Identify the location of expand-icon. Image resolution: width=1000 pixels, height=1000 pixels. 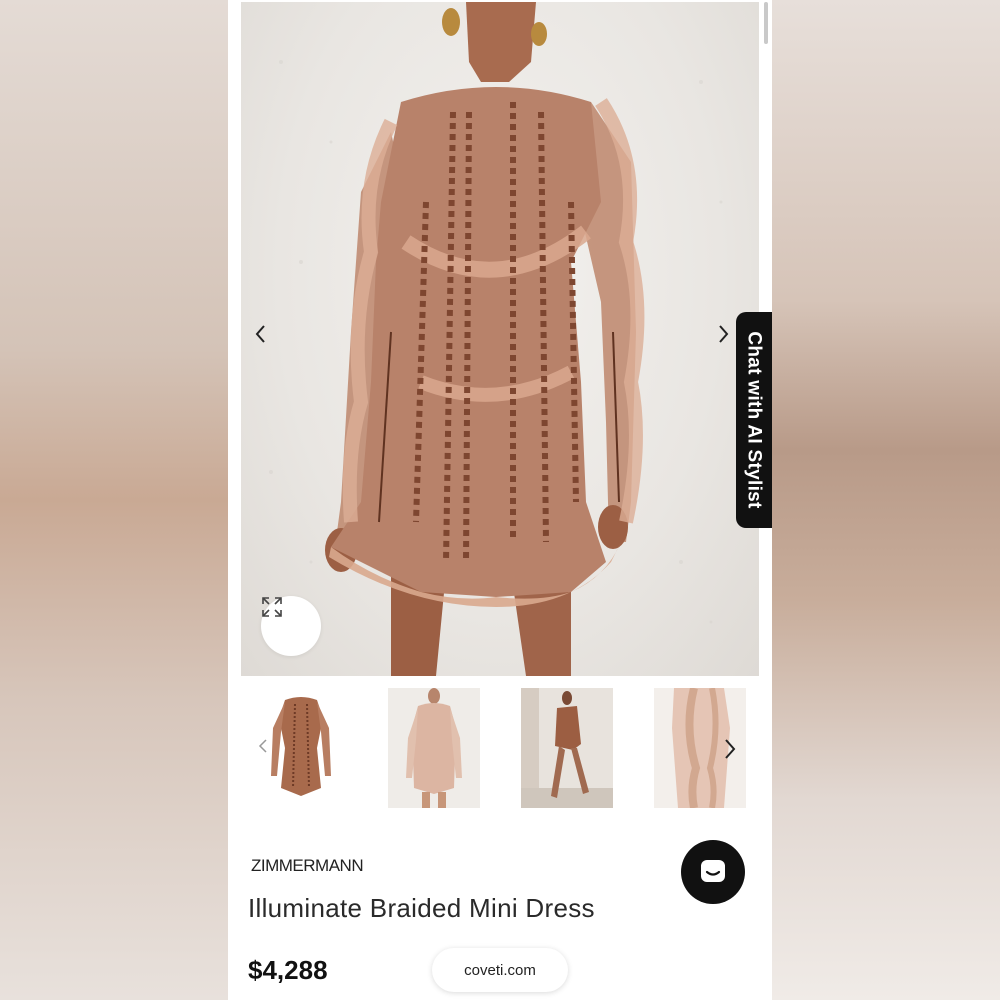
(272, 607).